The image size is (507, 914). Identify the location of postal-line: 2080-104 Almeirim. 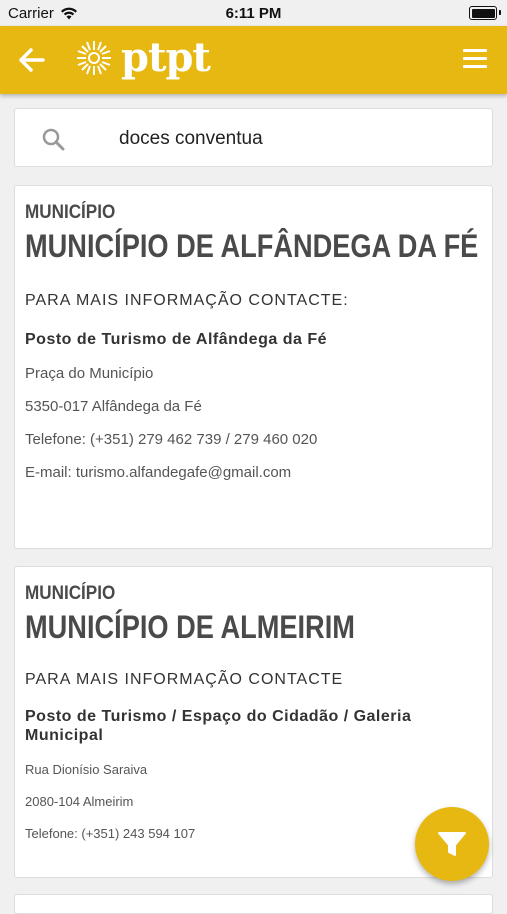
(79, 801).